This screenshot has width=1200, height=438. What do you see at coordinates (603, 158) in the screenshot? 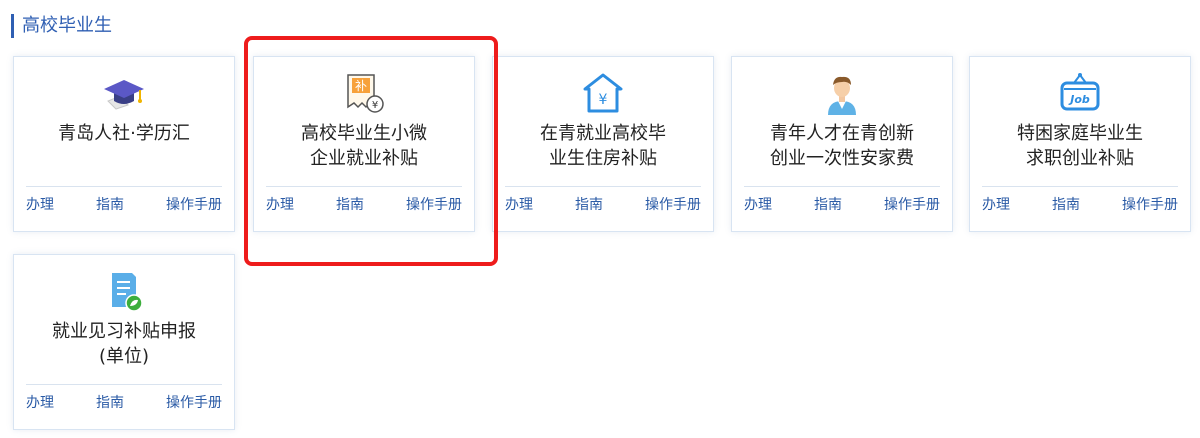
I see `card-title-line2: 业生住房补贴` at bounding box center [603, 158].